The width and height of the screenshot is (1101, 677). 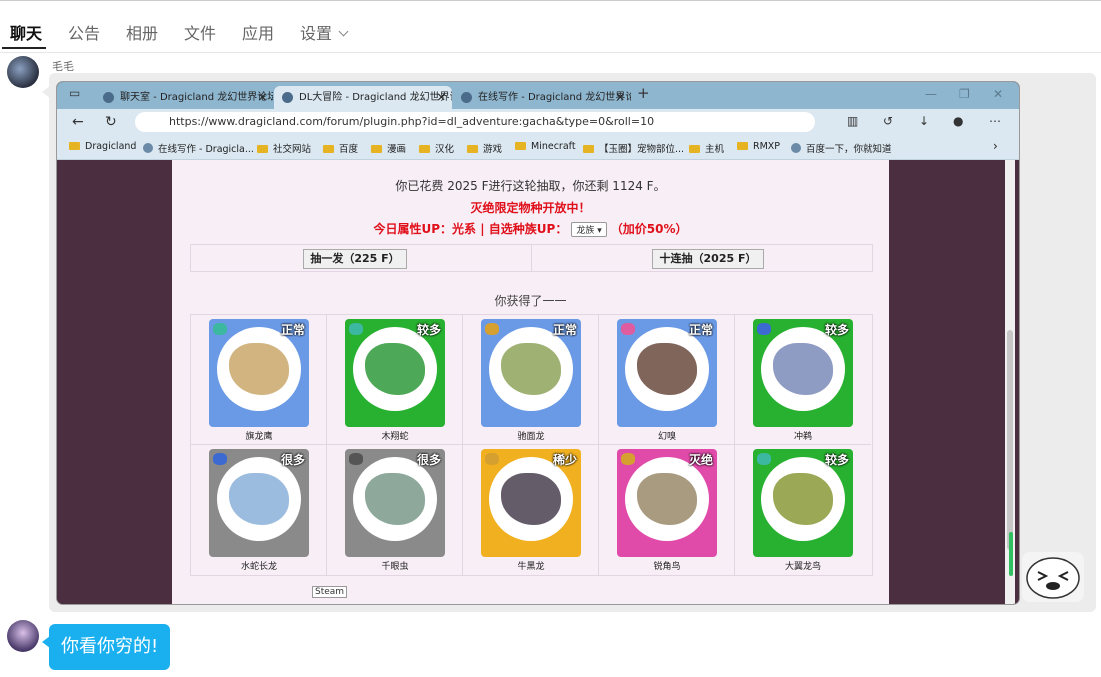 I want to click on ten-draw-cell: 十连抽（2025 F）, so click(x=701, y=258).